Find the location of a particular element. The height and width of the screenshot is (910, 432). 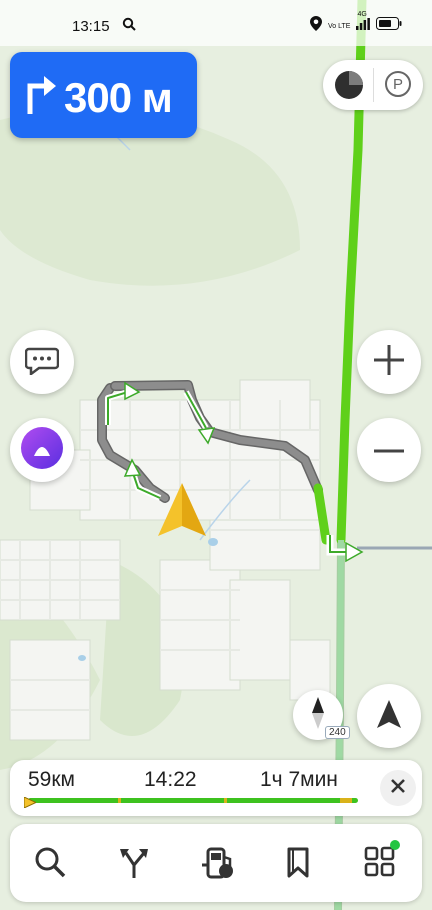

bookmarks-icon is located at coordinates (298, 864).